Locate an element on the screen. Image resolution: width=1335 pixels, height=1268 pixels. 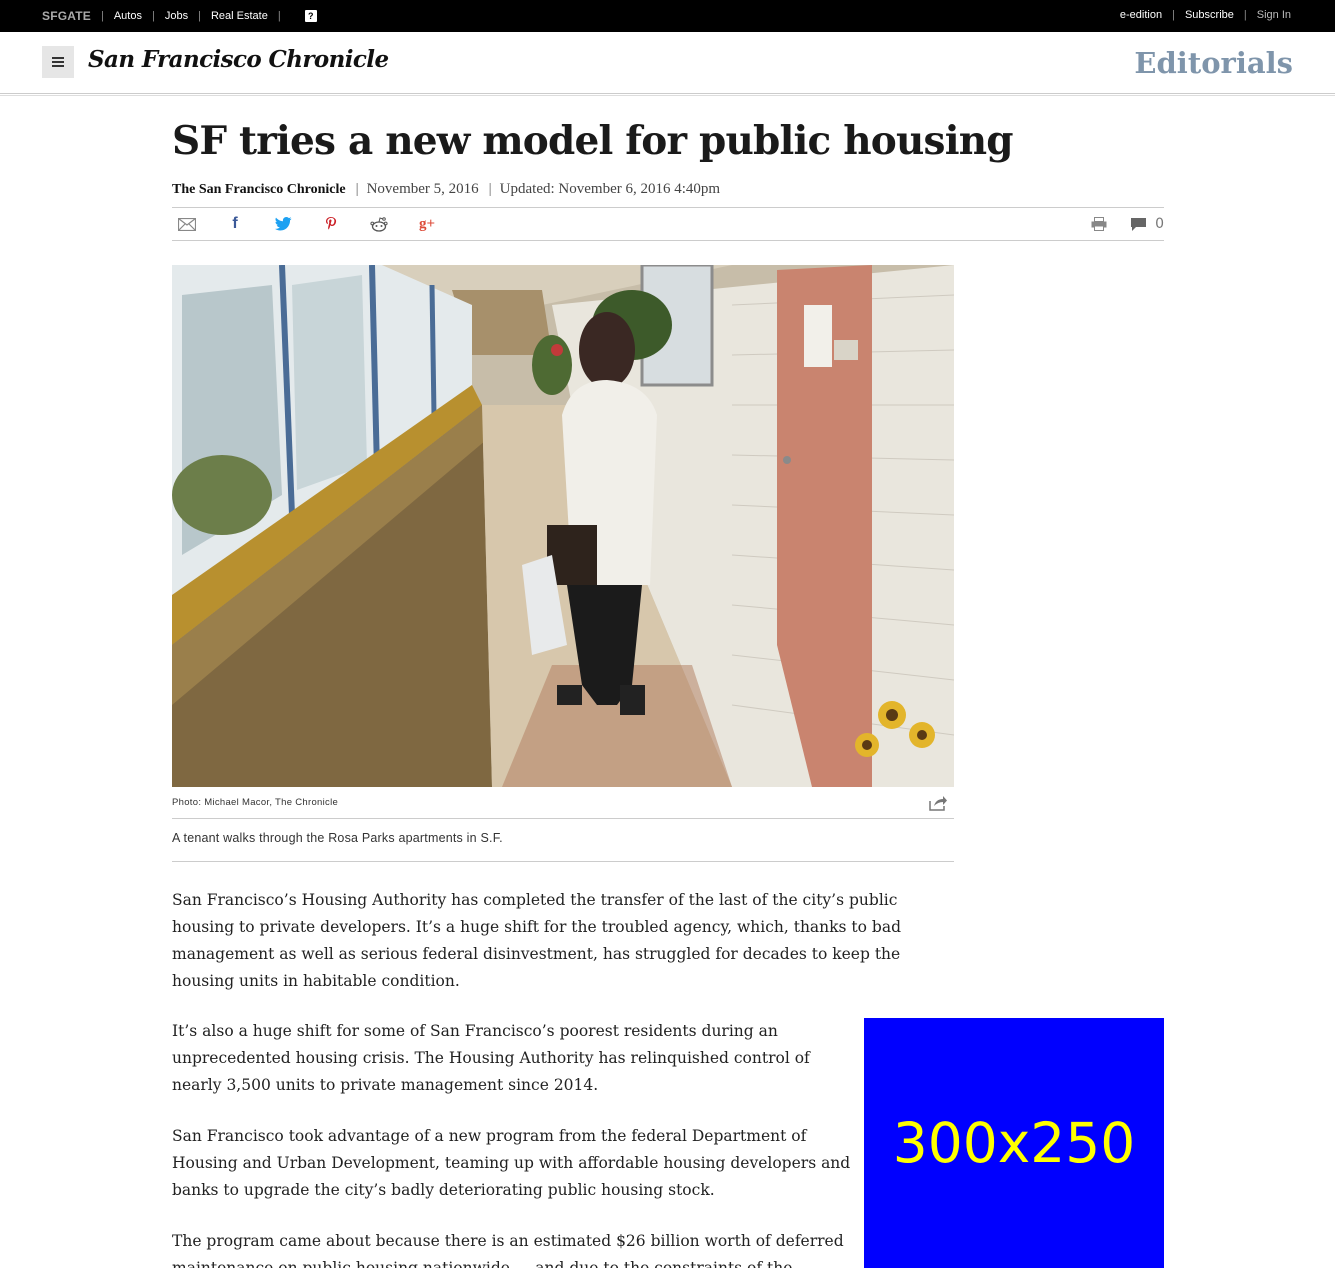
share-bar: f g+ 0 is located at coordinates (668, 224).